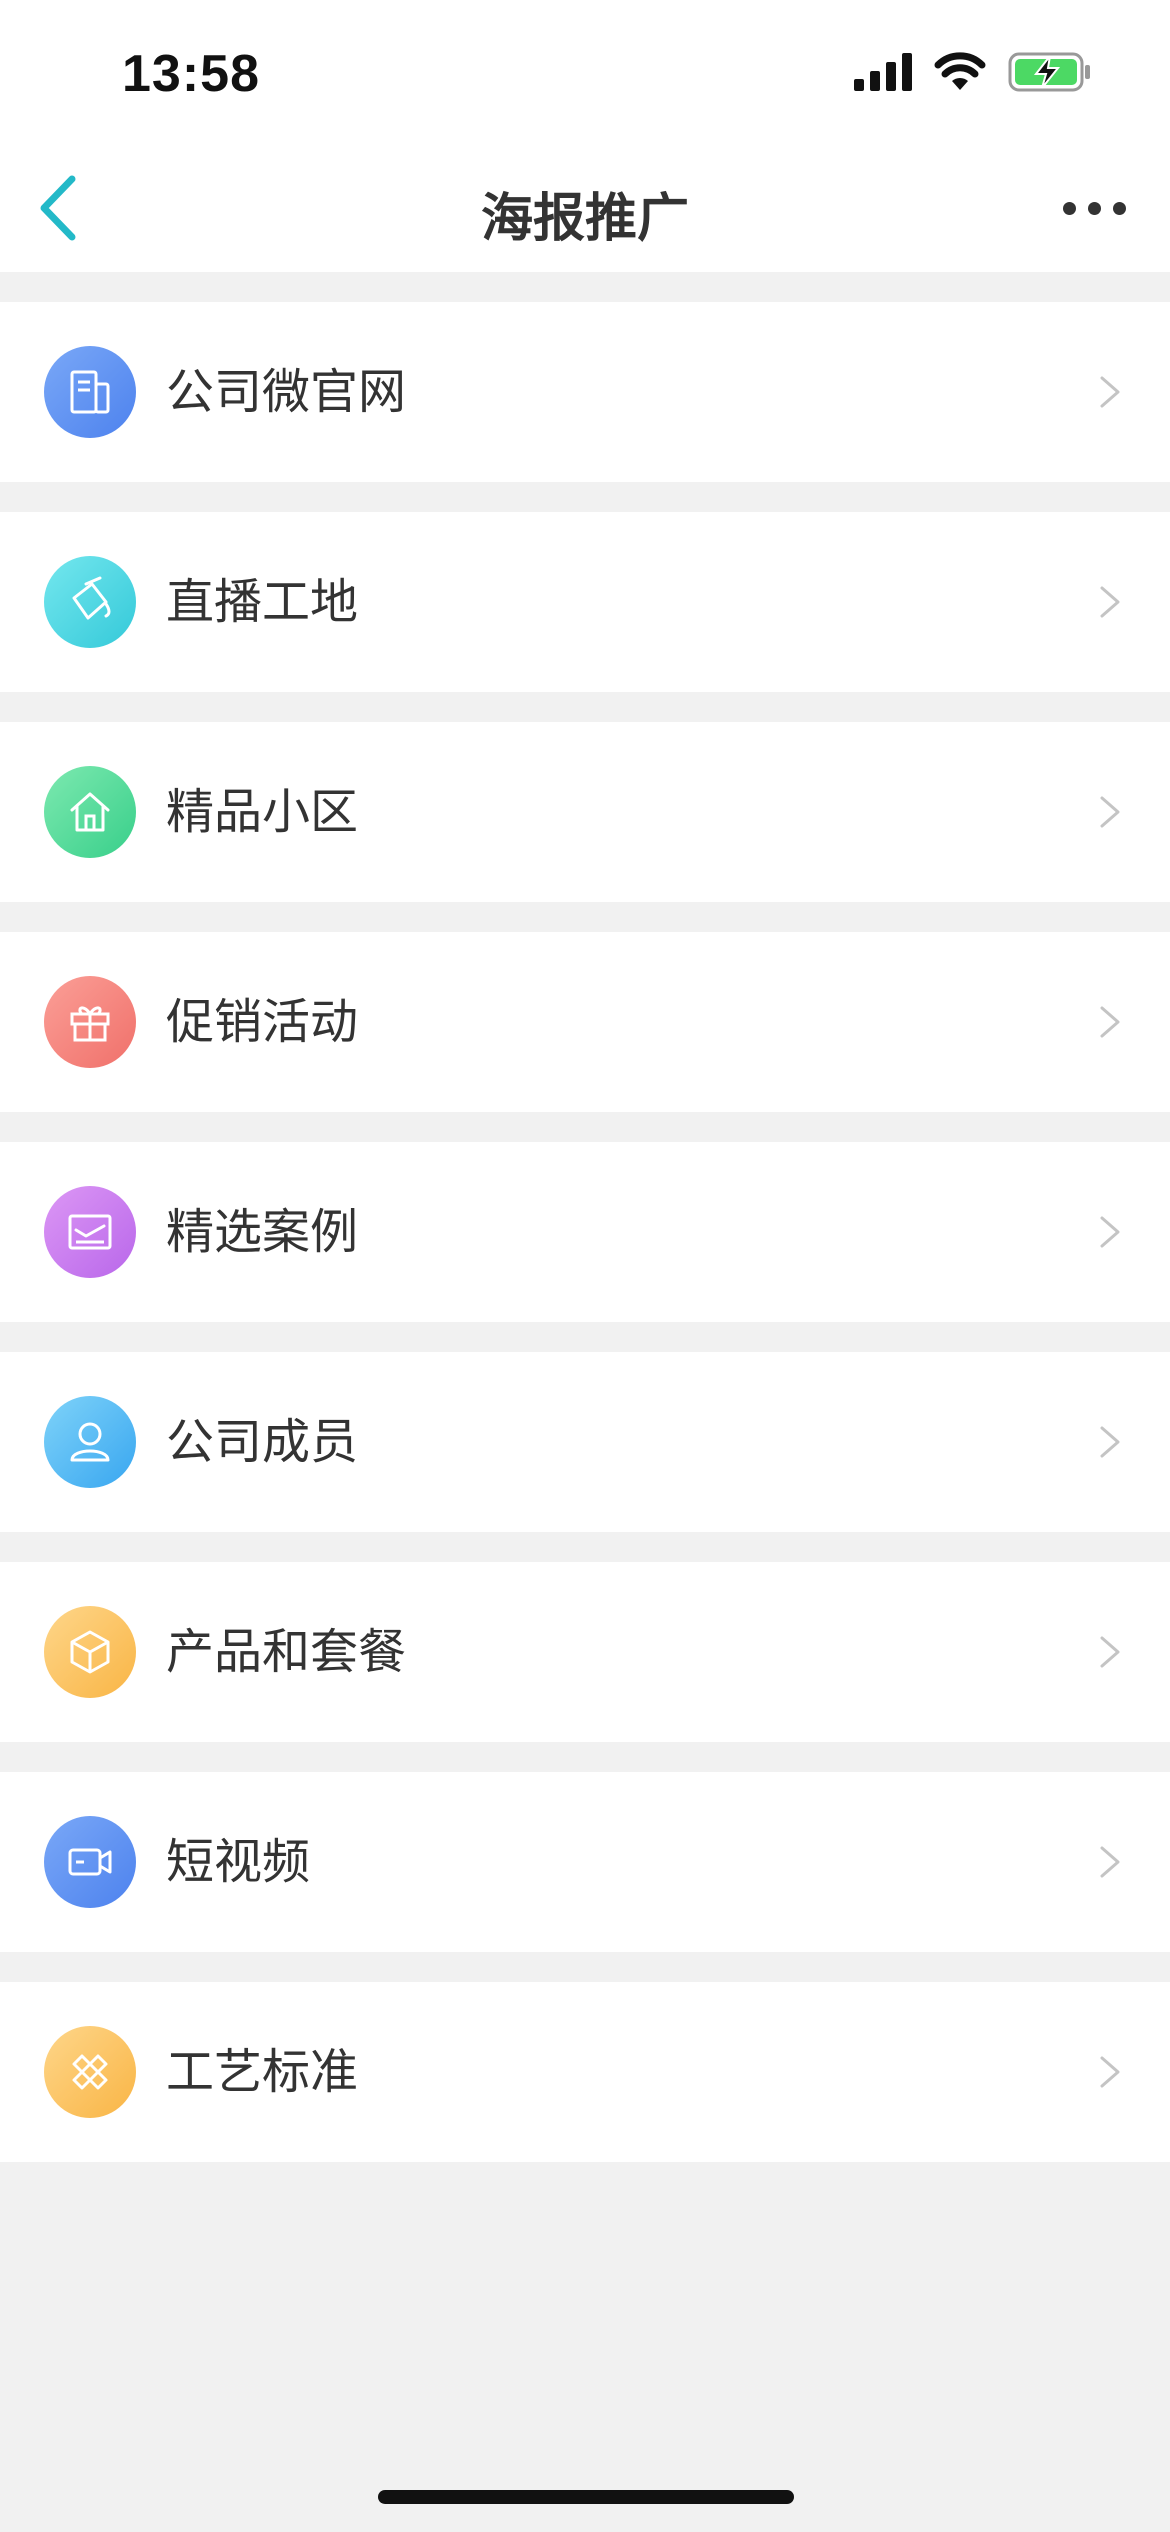 The width and height of the screenshot is (1170, 2532). What do you see at coordinates (585, 1652) in the screenshot?
I see `menu-item-products: 产品和套餐` at bounding box center [585, 1652].